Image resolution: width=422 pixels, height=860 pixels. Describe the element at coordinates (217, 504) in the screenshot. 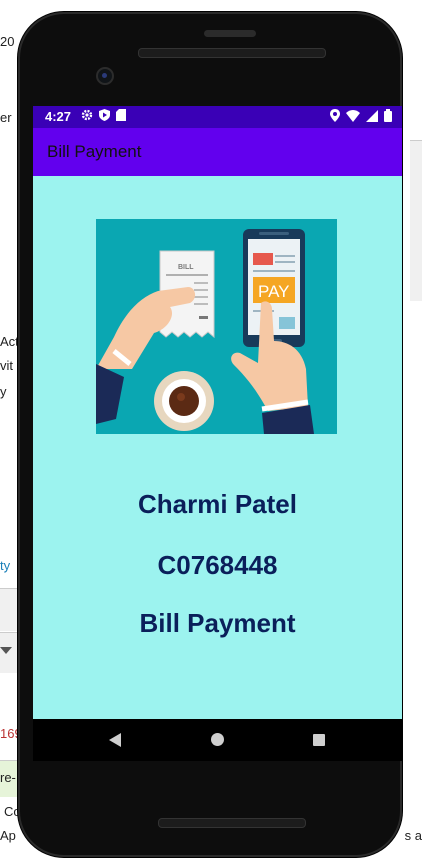

I see `student-name: Charmi Patel` at that location.